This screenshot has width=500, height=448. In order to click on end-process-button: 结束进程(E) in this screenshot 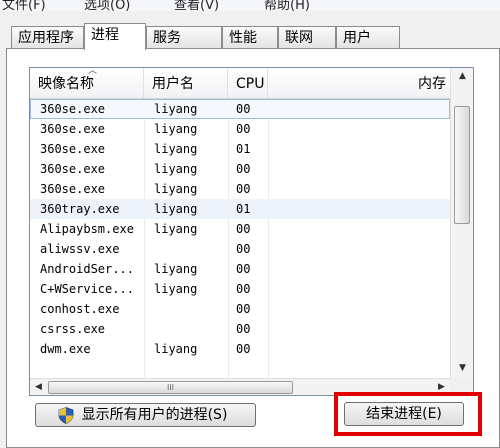, I will do `click(404, 414)`.